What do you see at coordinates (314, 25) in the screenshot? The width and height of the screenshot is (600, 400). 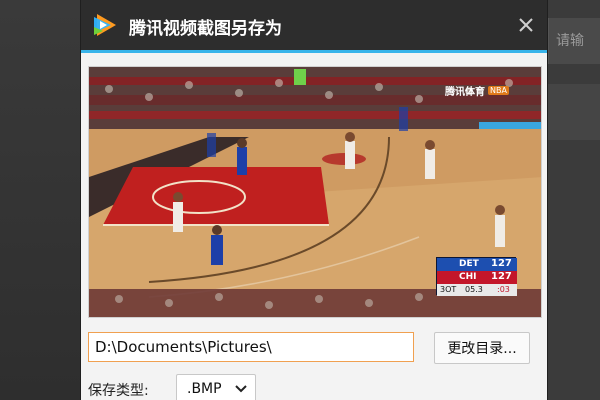 I see `dialog-titlebar: 腾讯视频截图另存为` at bounding box center [314, 25].